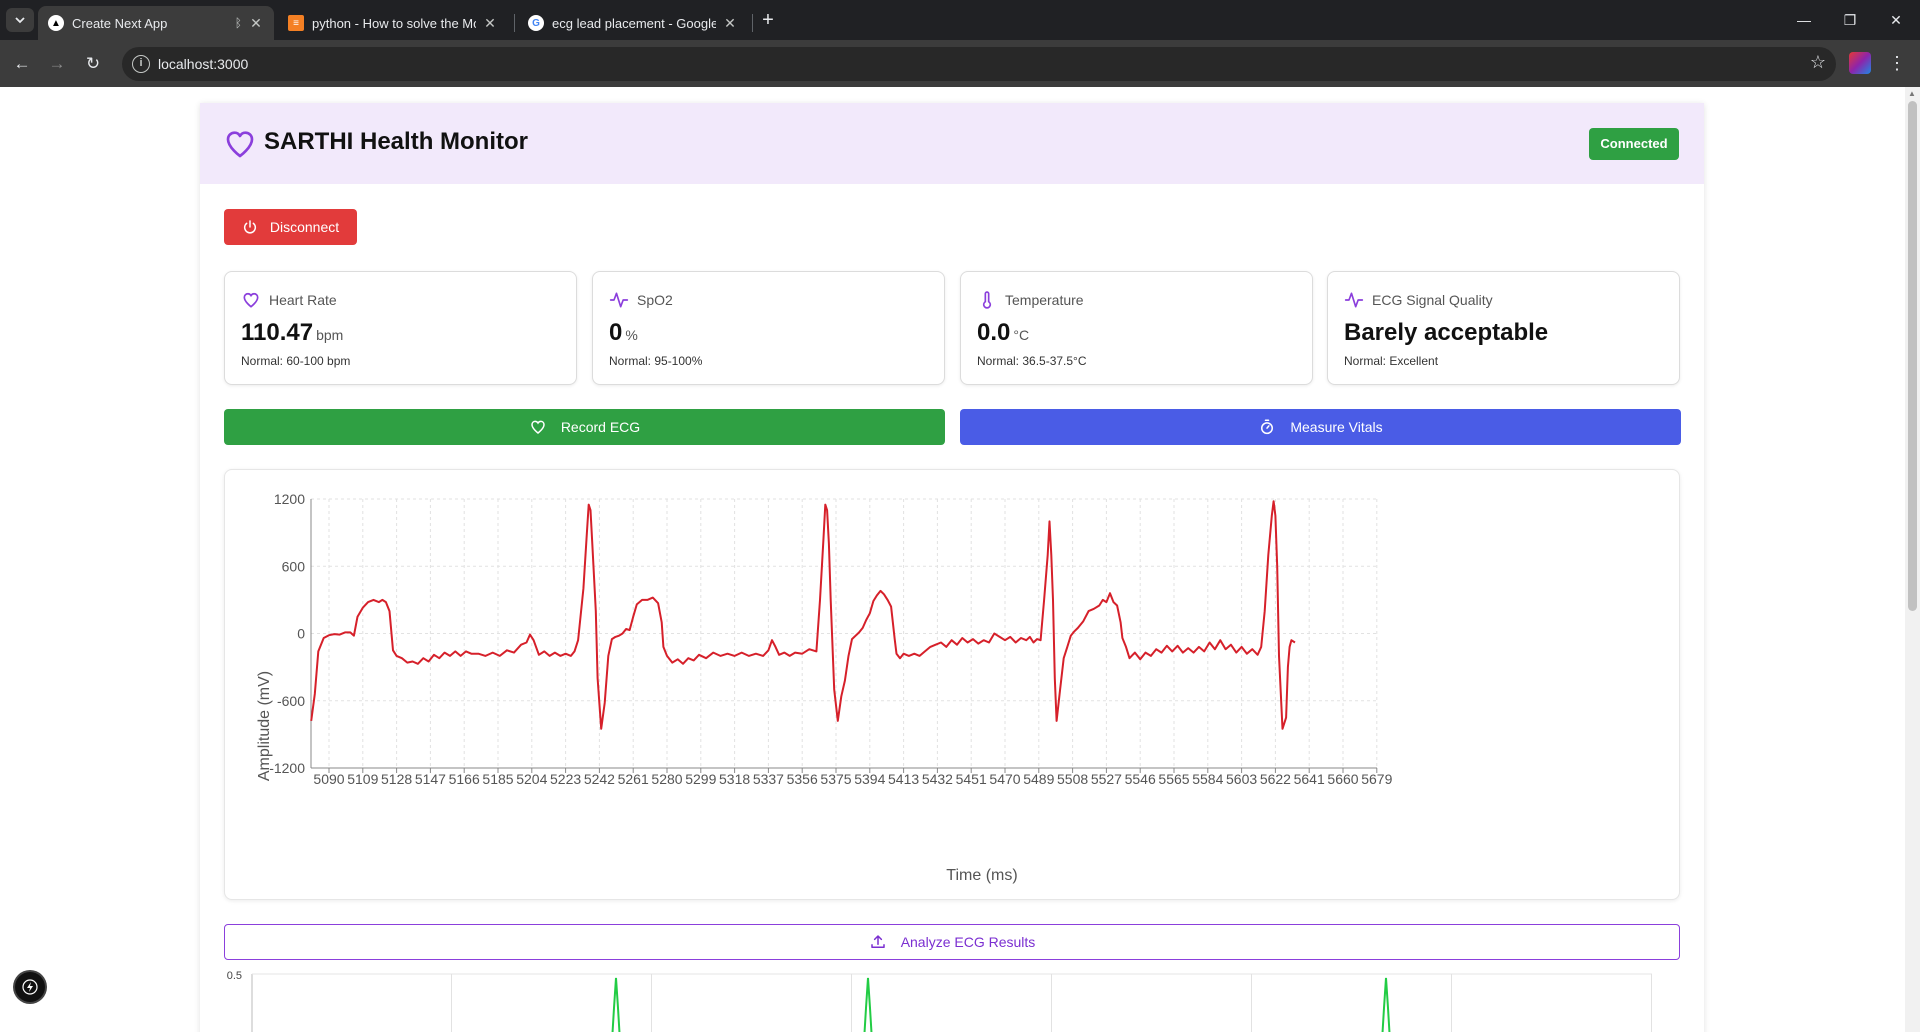 This screenshot has height=1032, width=1920. Describe the element at coordinates (304, 227) in the screenshot. I see `disconnect-label: Disconnect` at that location.